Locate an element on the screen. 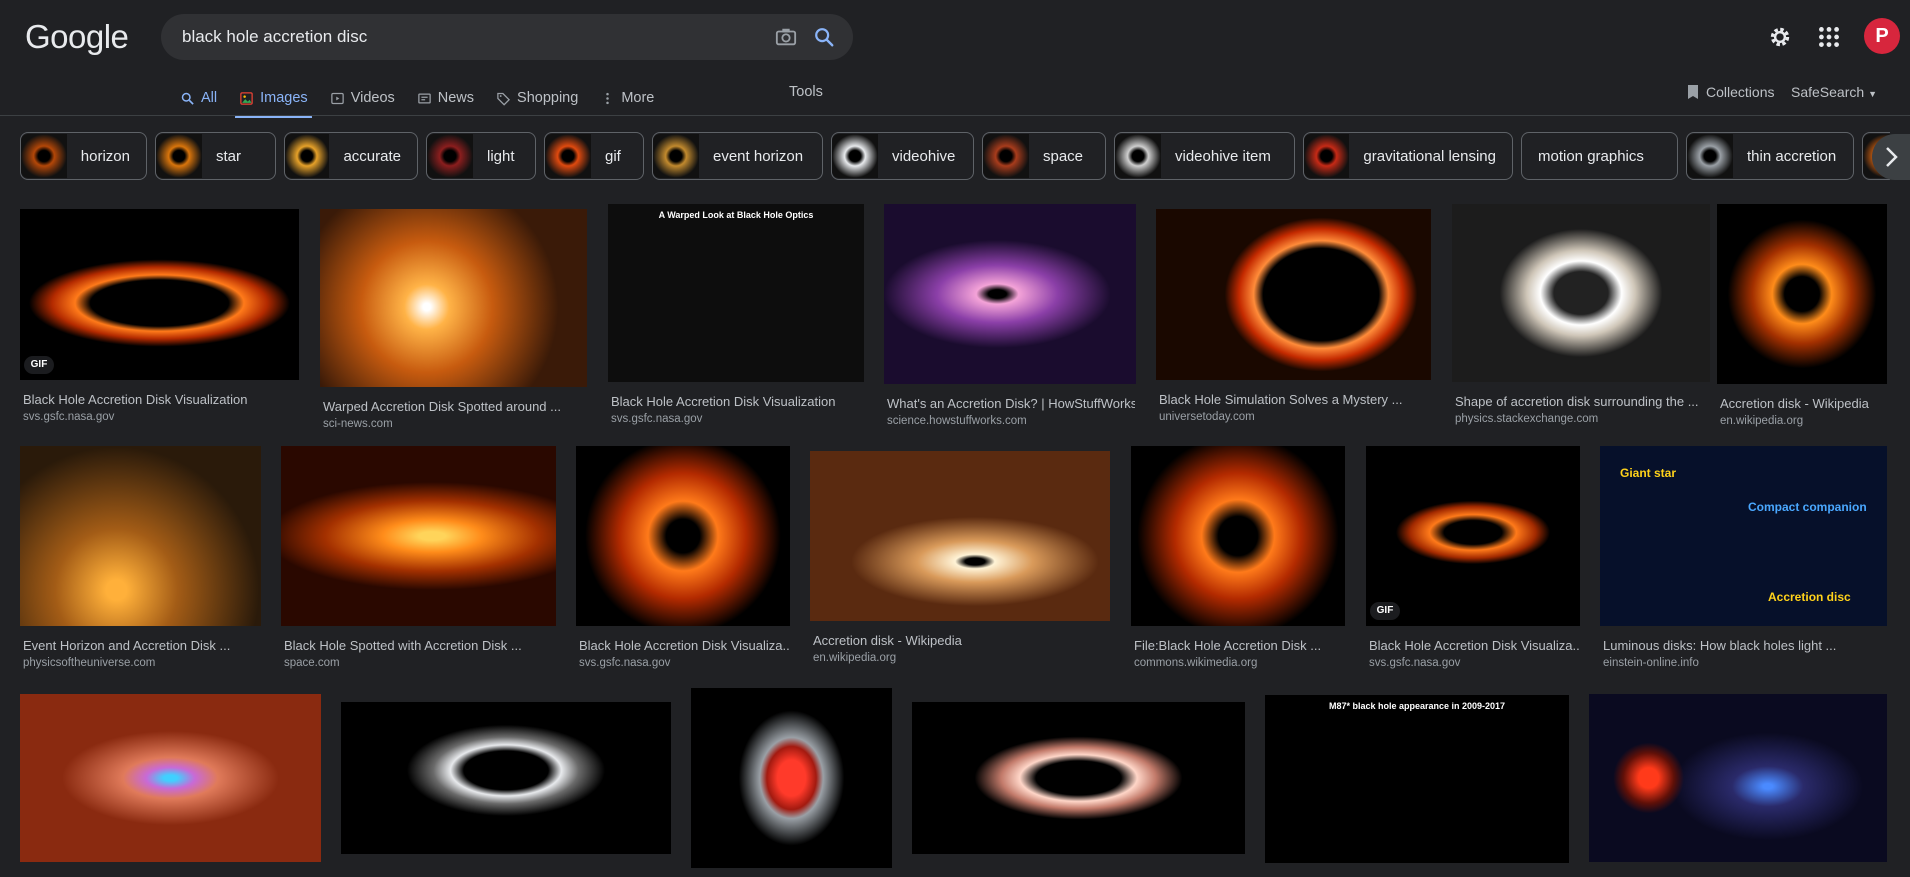 Image resolution: width=1910 pixels, height=877 pixels. chip-label: star is located at coordinates (229, 156).